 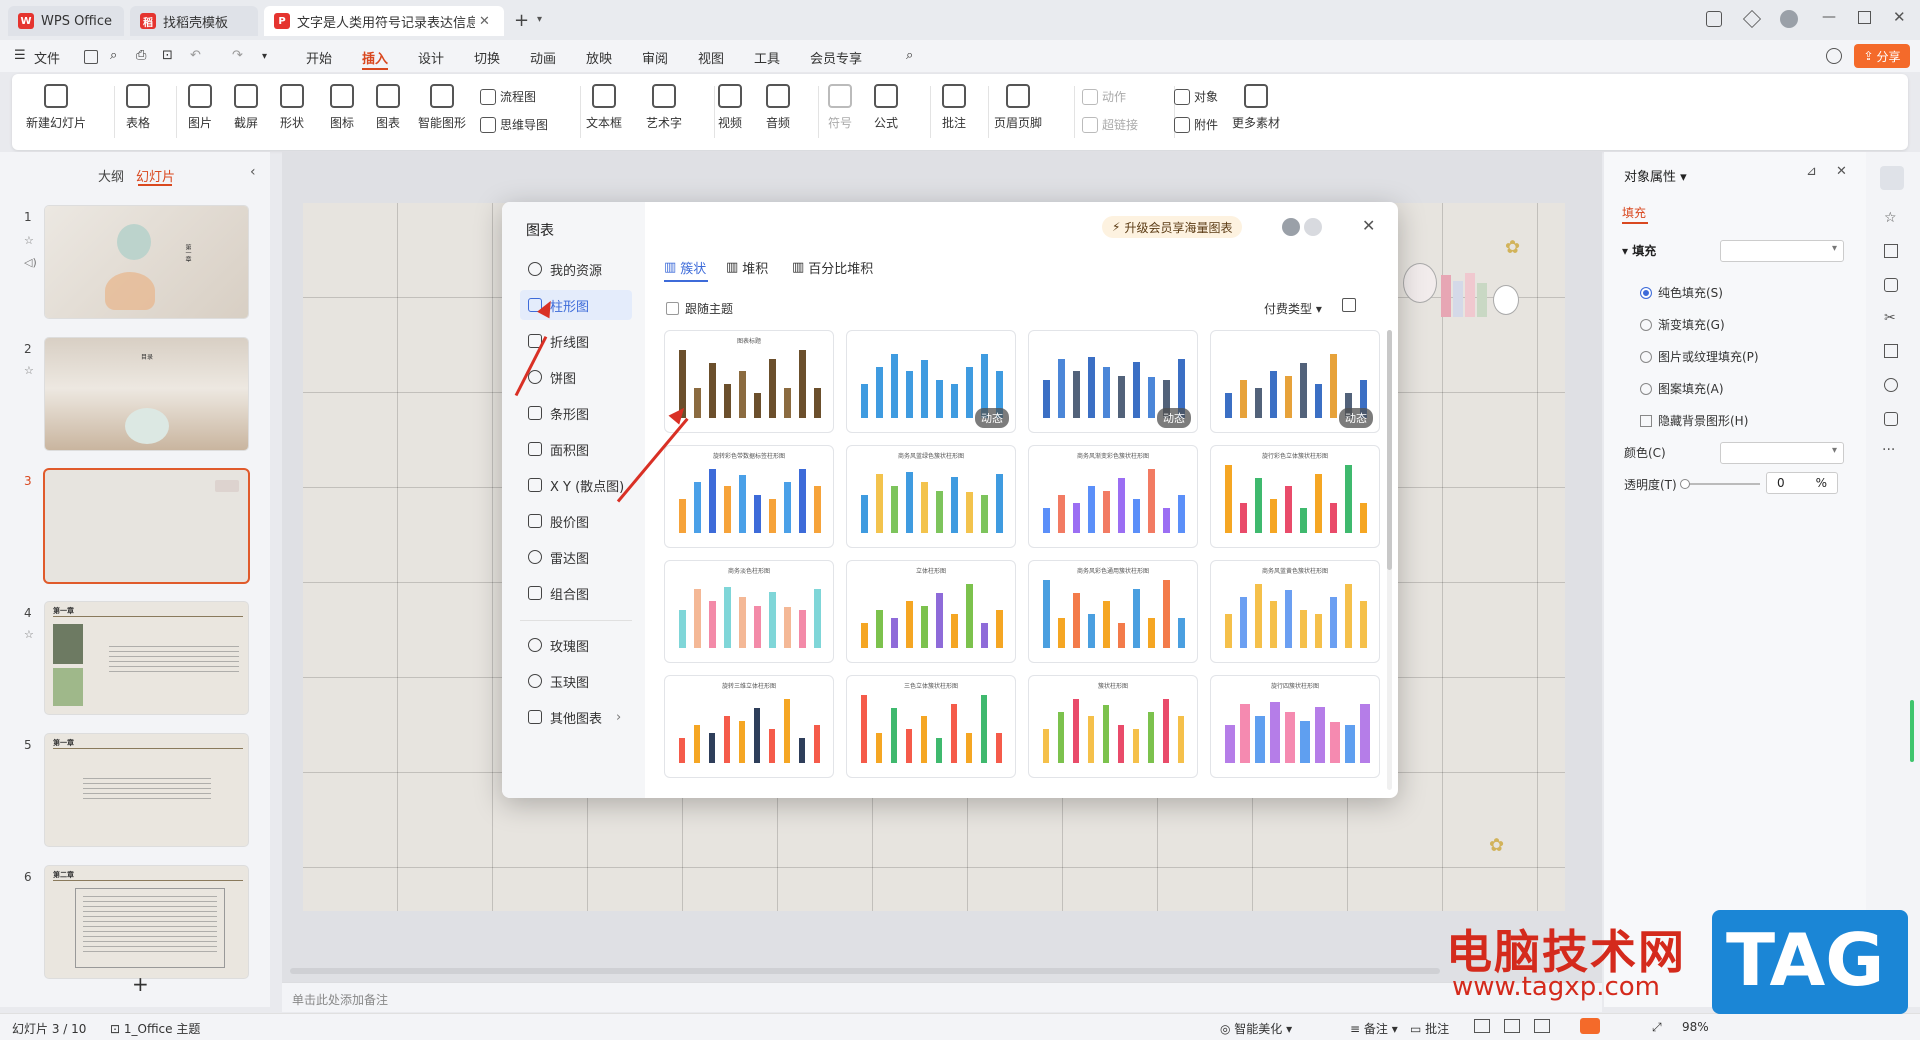 I want to click on transparency-input: 0 %, so click(x=1802, y=483).